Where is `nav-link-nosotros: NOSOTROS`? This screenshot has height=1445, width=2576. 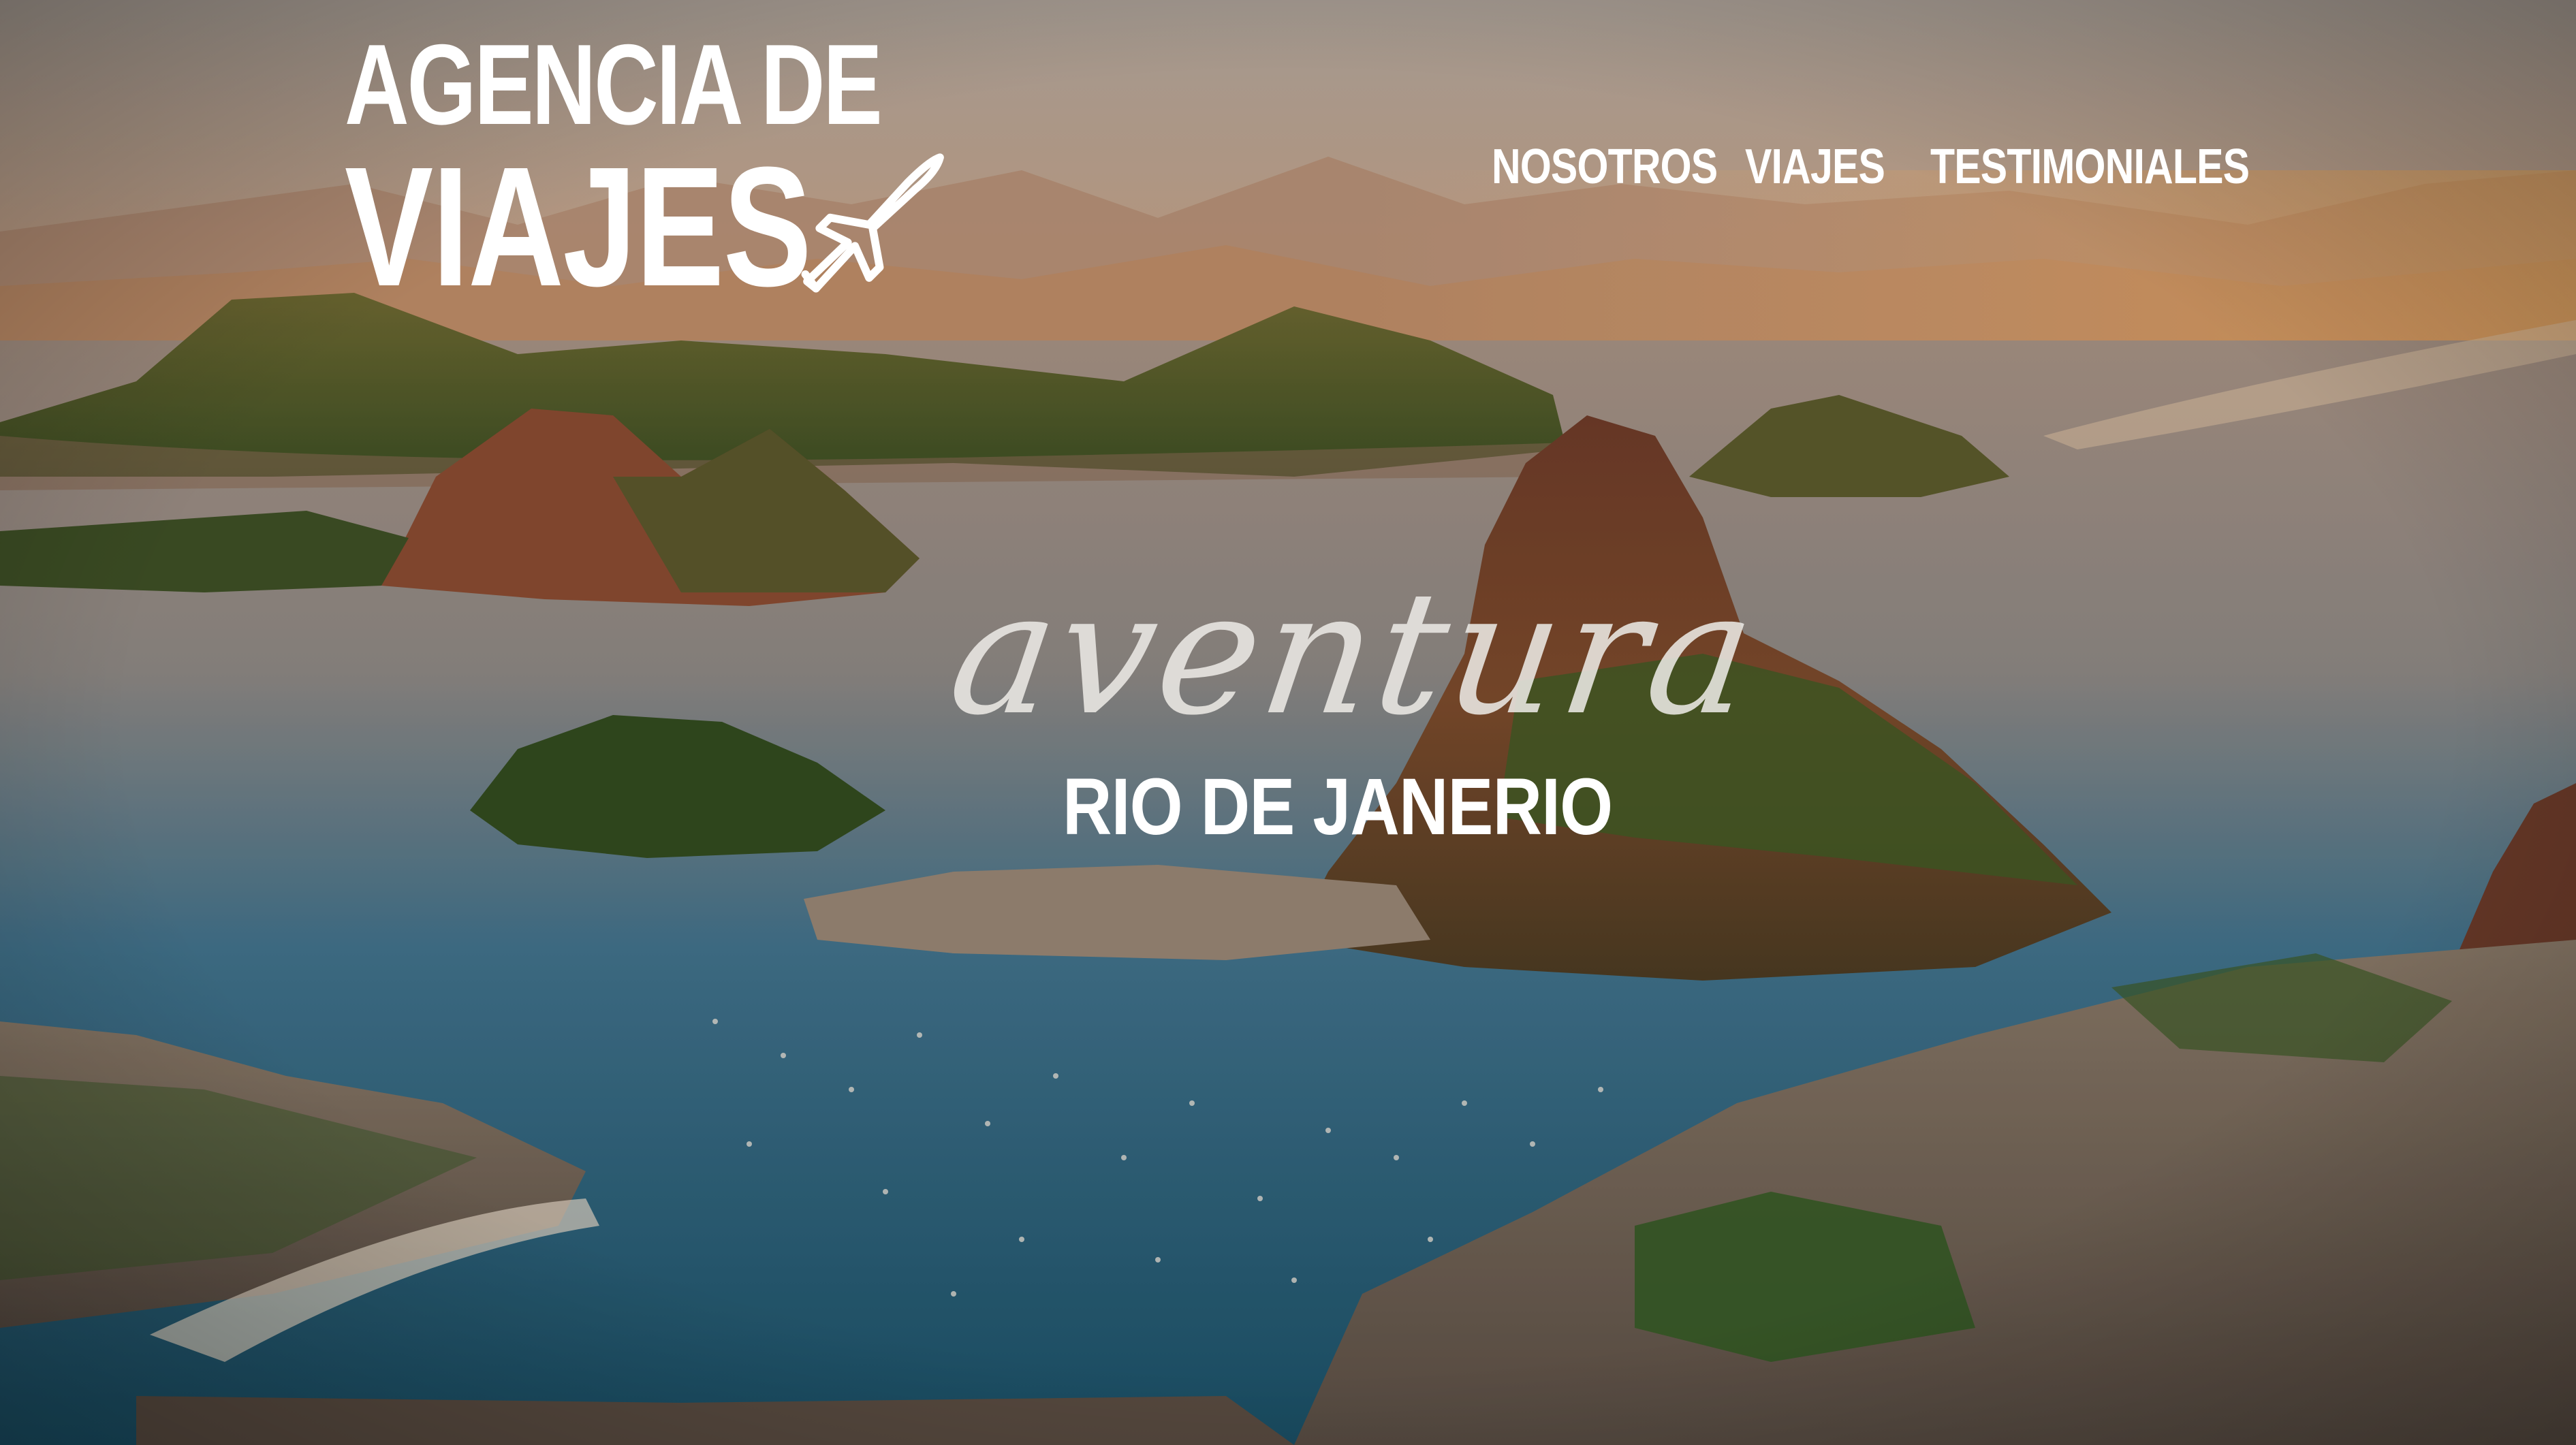
nav-link-nosotros: NOSOTROS is located at coordinates (1605, 166).